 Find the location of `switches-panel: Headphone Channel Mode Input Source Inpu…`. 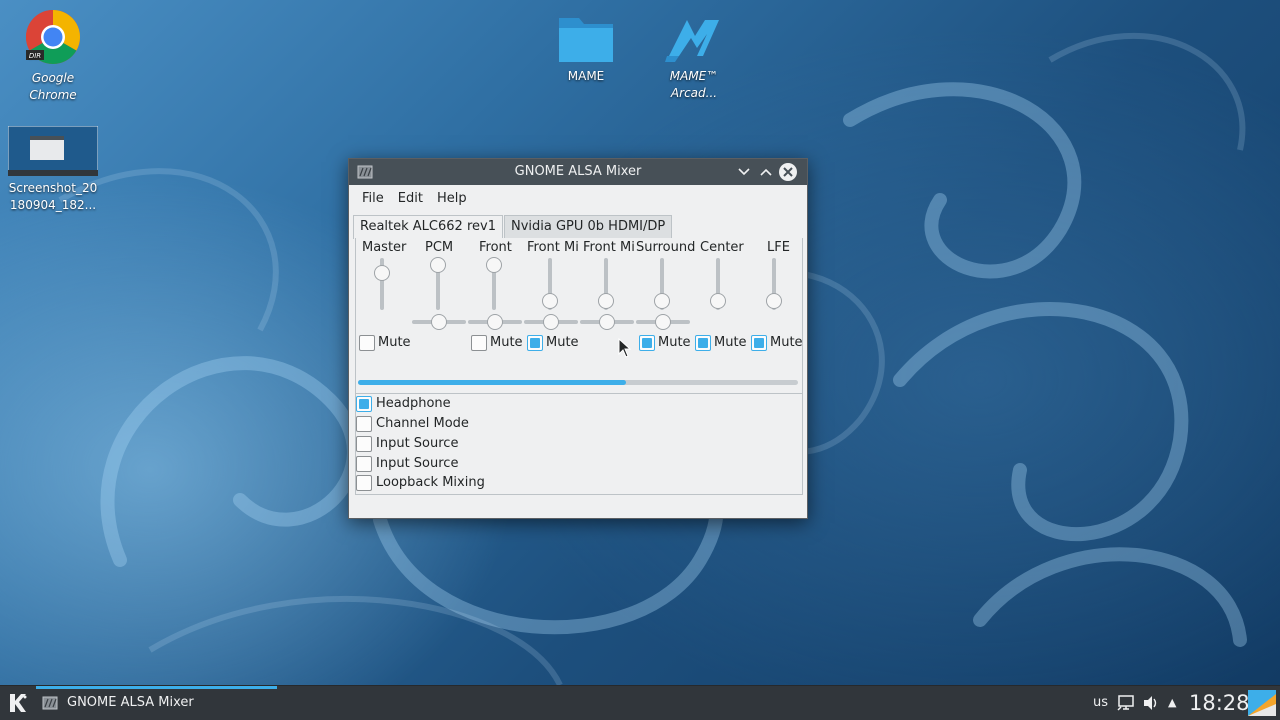

switches-panel: Headphone Channel Mode Input Source Inpu… is located at coordinates (579, 444).